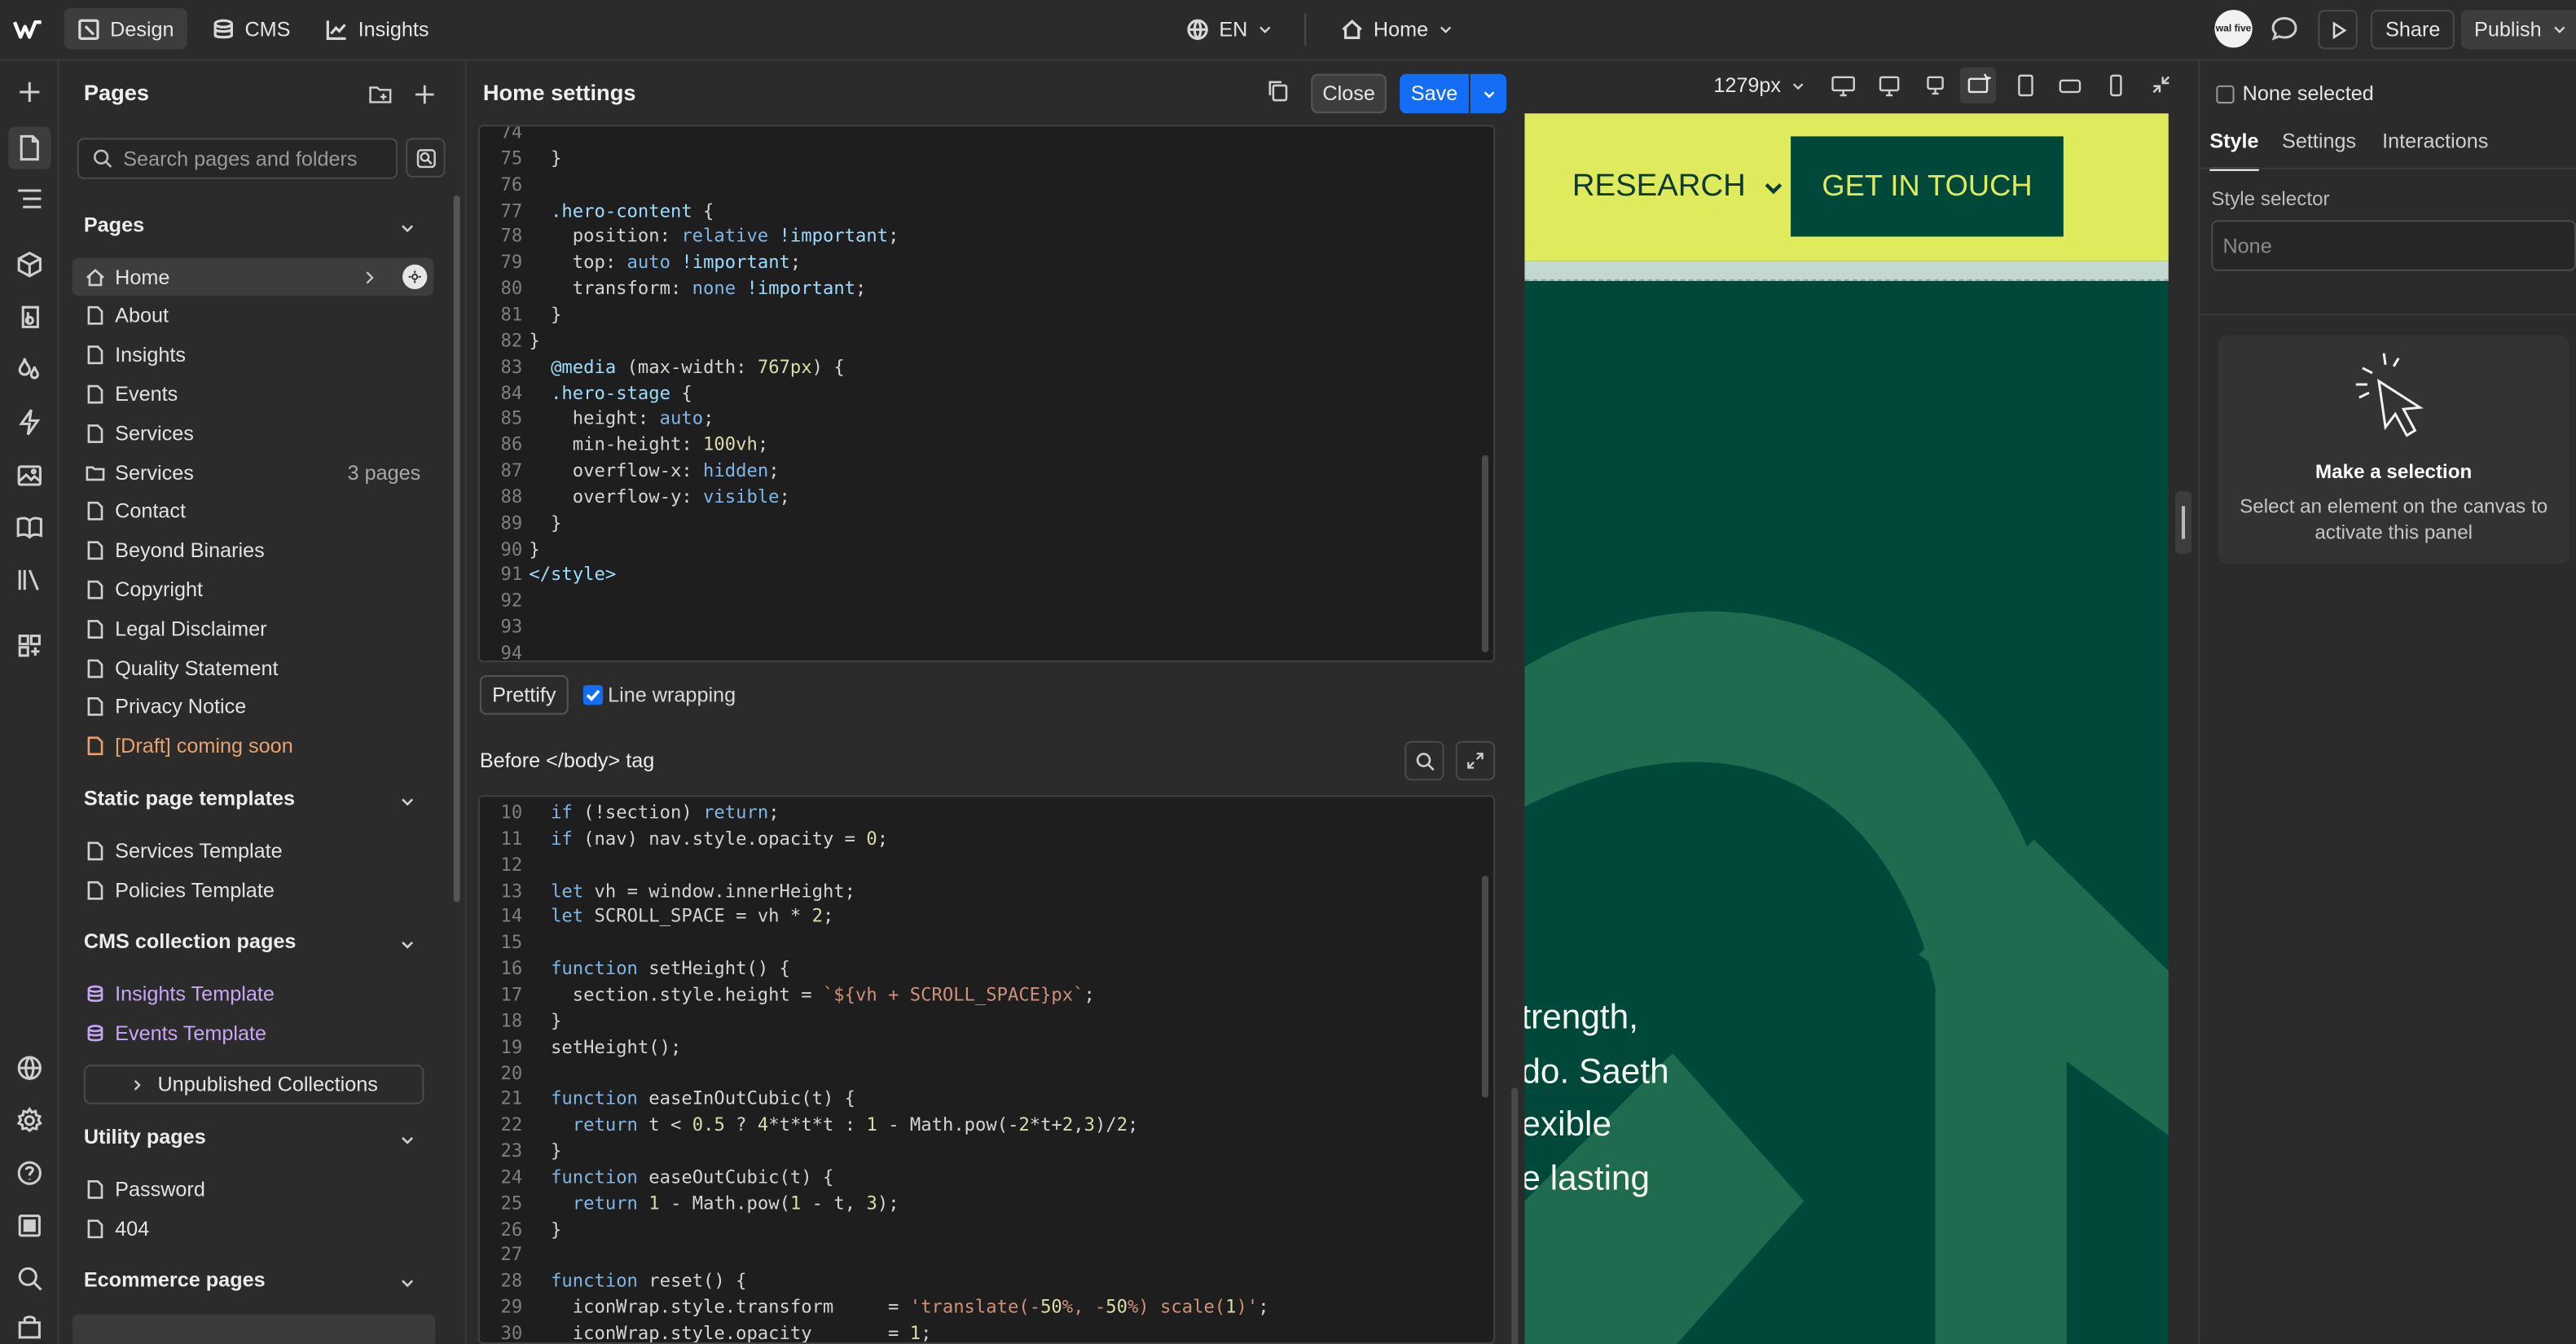  What do you see at coordinates (175, 1279) in the screenshot?
I see `ecommerce-pages-heading: Ecommerce pages` at bounding box center [175, 1279].